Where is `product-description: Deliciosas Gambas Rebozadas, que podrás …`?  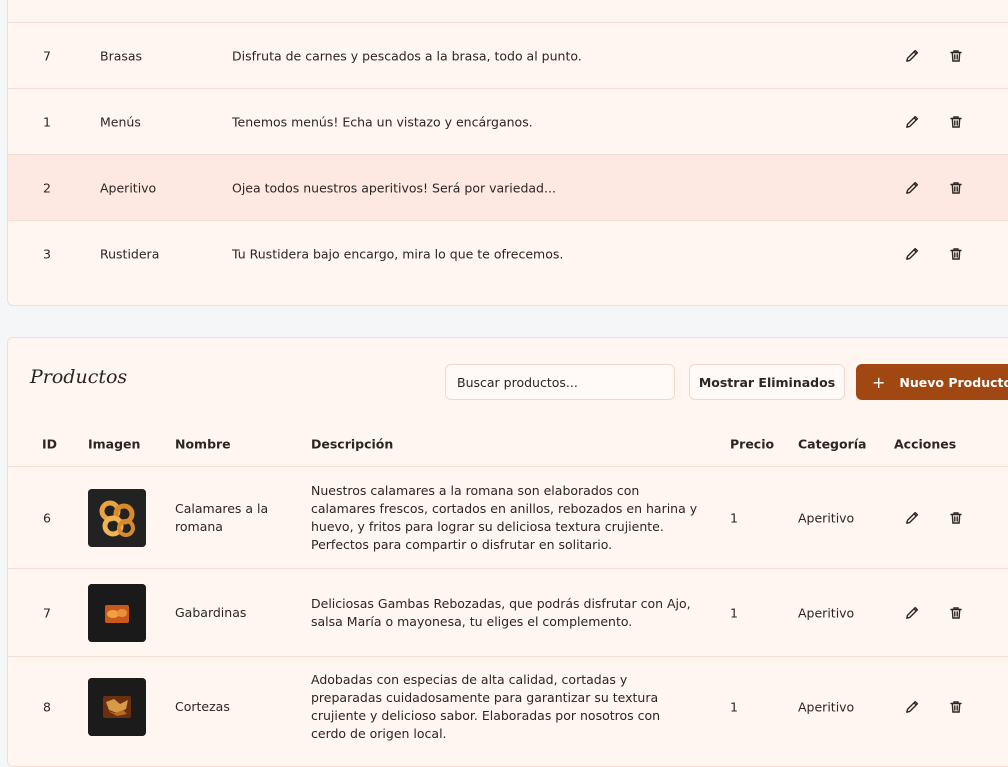
product-description: Deliciosas Gambas Rebozadas, que podrás … is located at coordinates (501, 613).